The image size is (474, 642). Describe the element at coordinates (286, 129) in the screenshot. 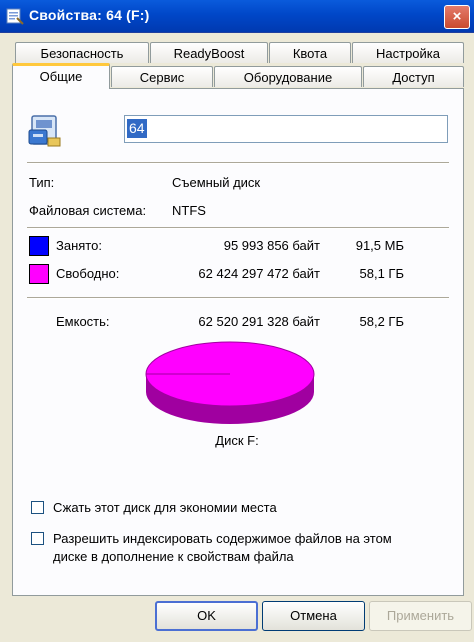

I see `volume-name-input` at that location.